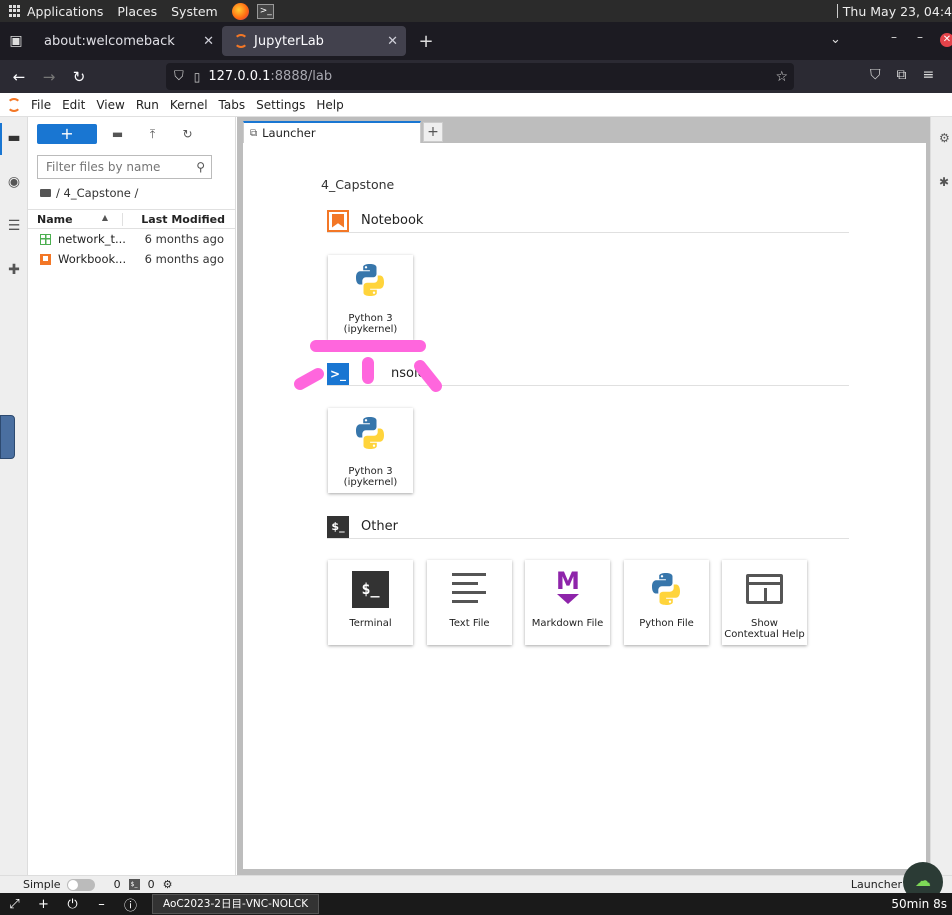 Image resolution: width=952 pixels, height=915 pixels. Describe the element at coordinates (184, 239) in the screenshot. I see `file-modified: 6 months ago` at that location.